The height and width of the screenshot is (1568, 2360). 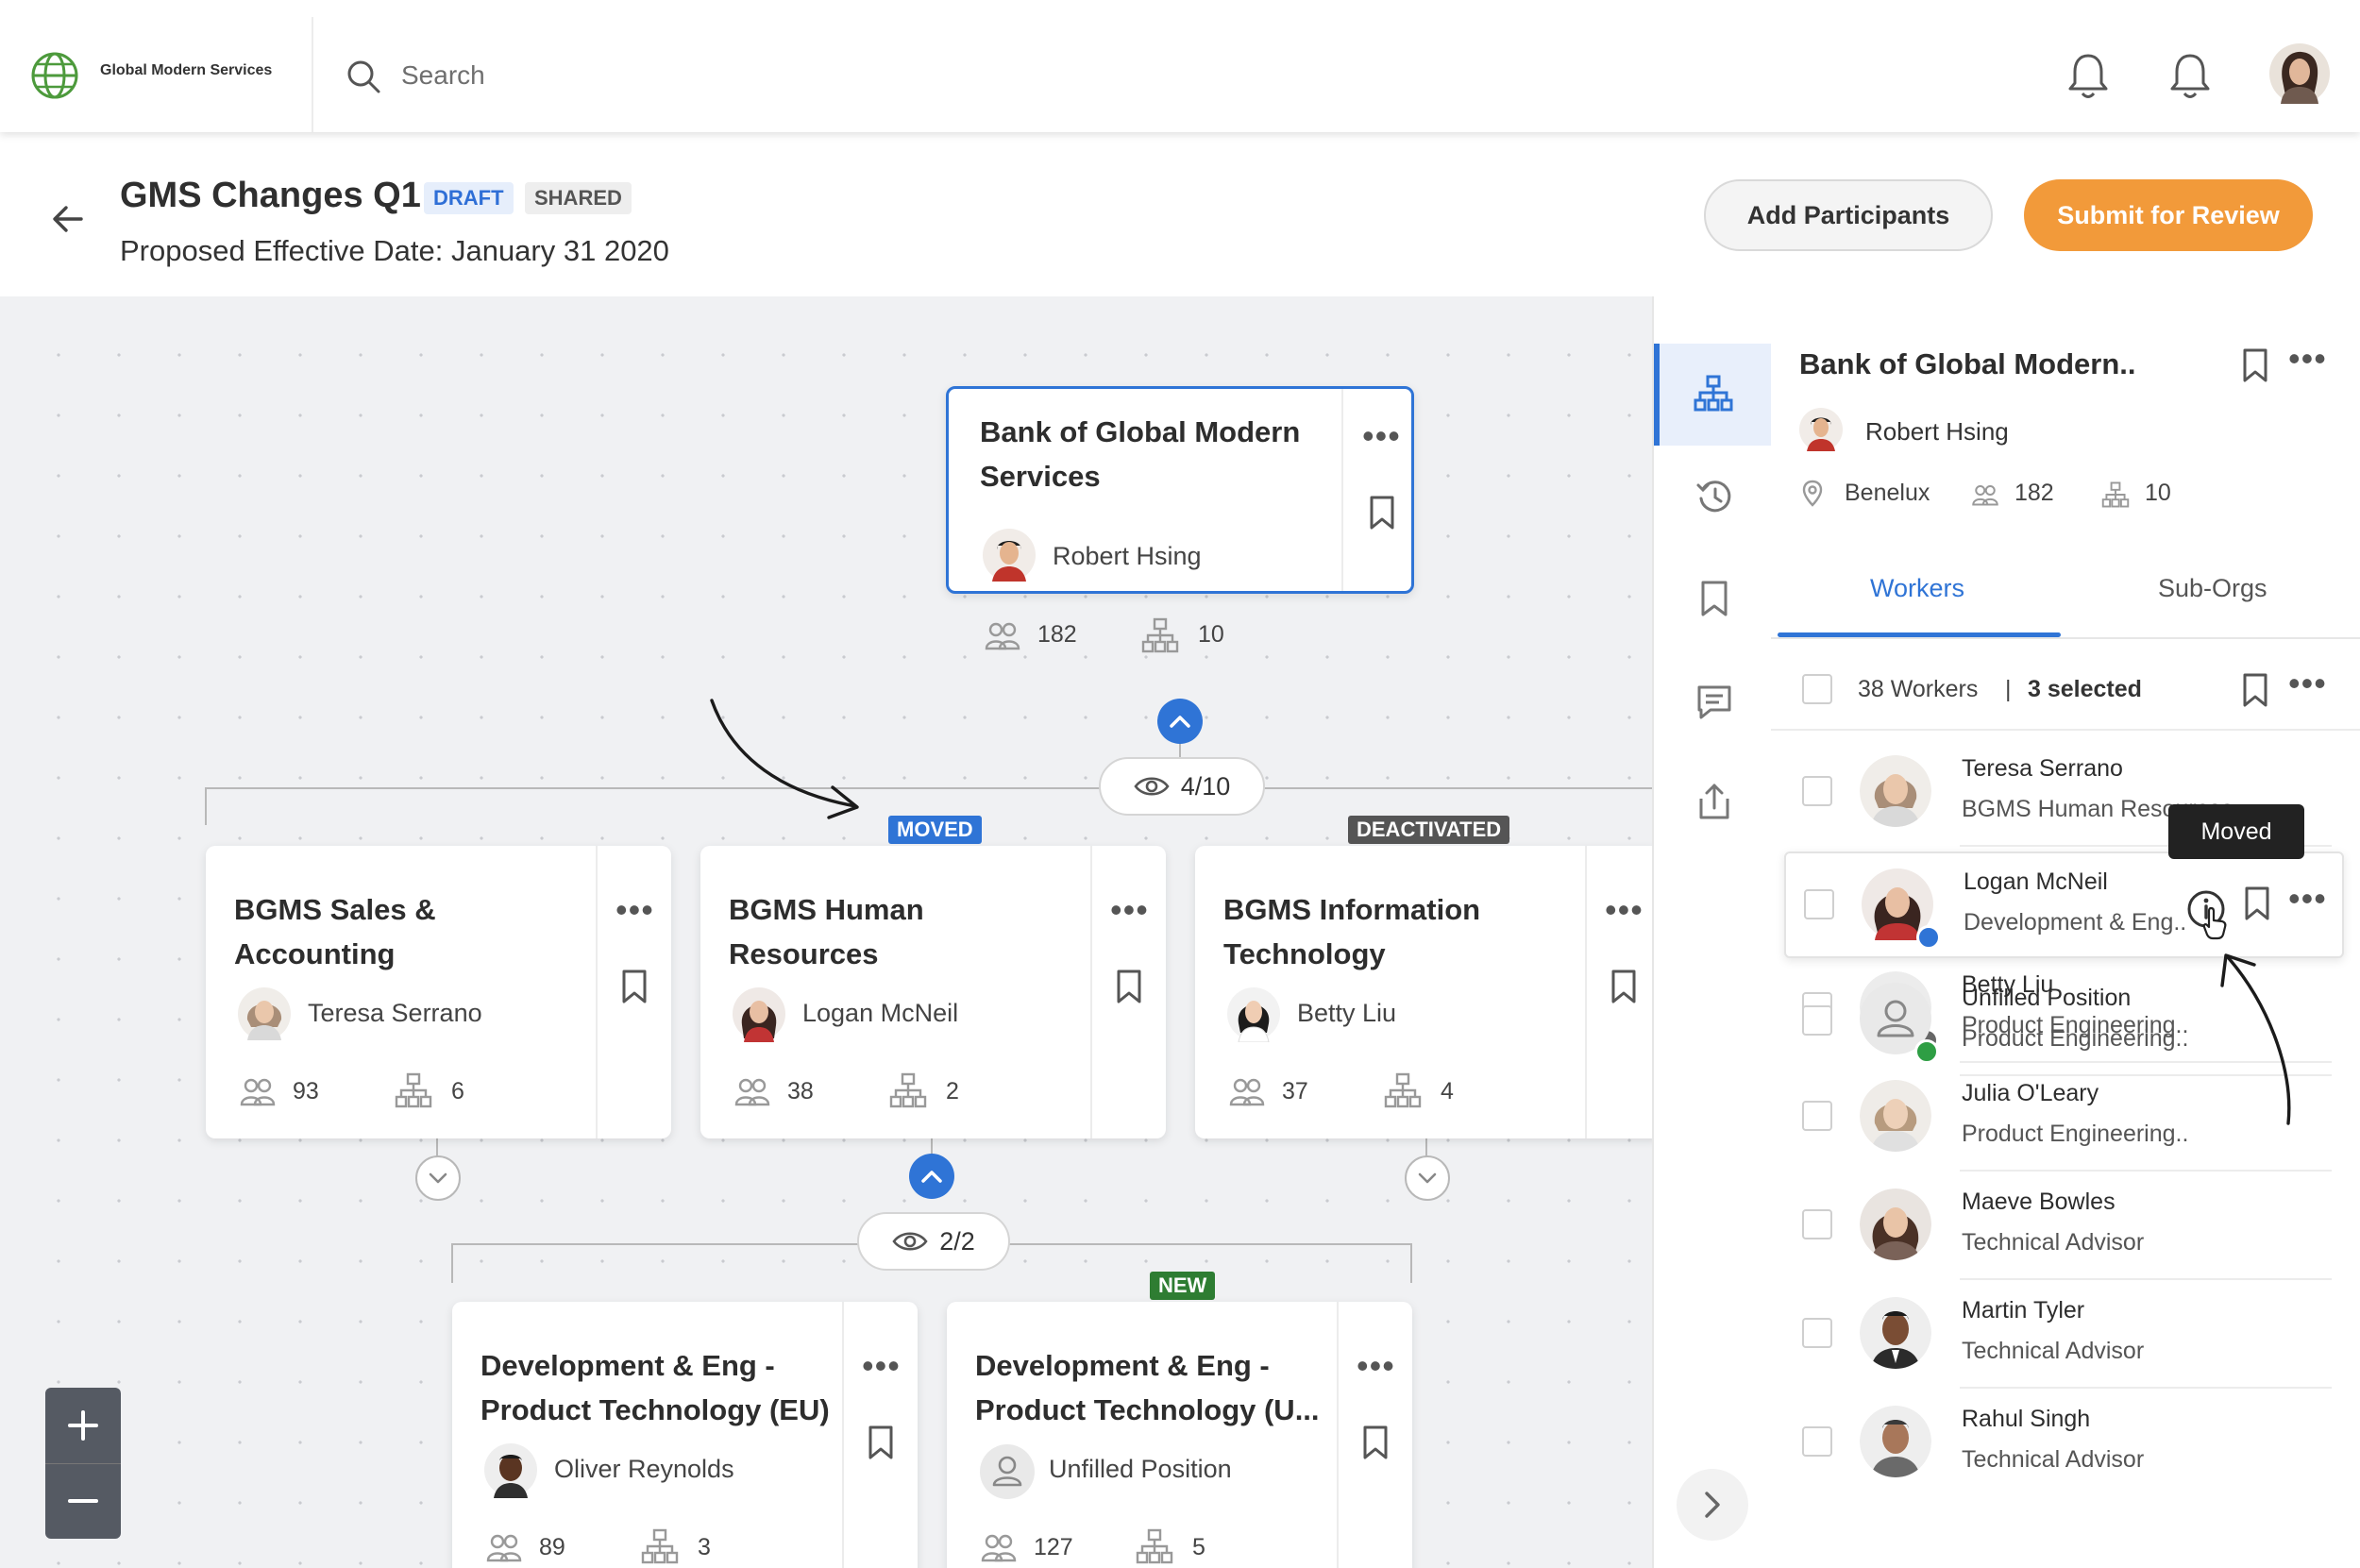 What do you see at coordinates (413, 1090) in the screenshot?
I see `suborg-hierarchy-icon` at bounding box center [413, 1090].